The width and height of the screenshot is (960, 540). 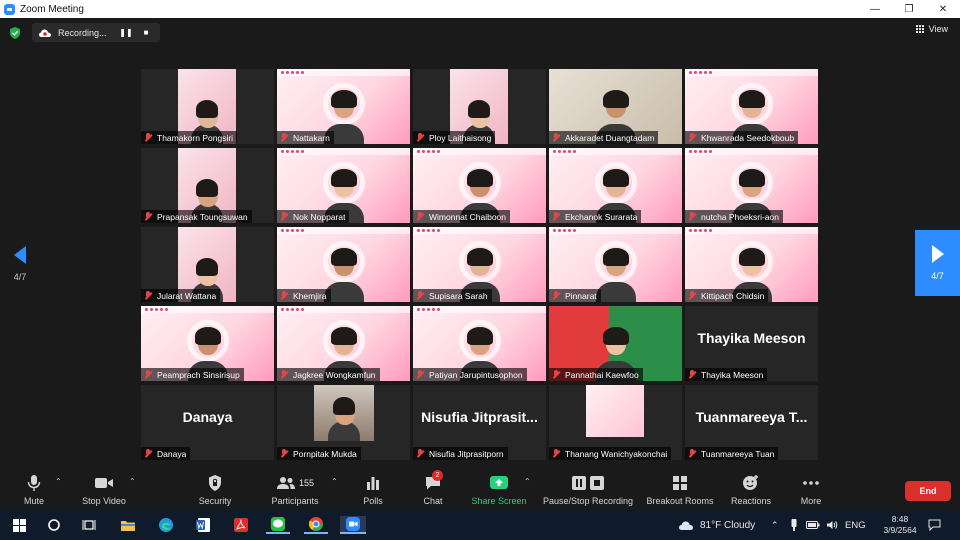 What do you see at coordinates (479, 343) in the screenshot?
I see `participant-tile: Patiyan Jarupintusophon` at bounding box center [479, 343].